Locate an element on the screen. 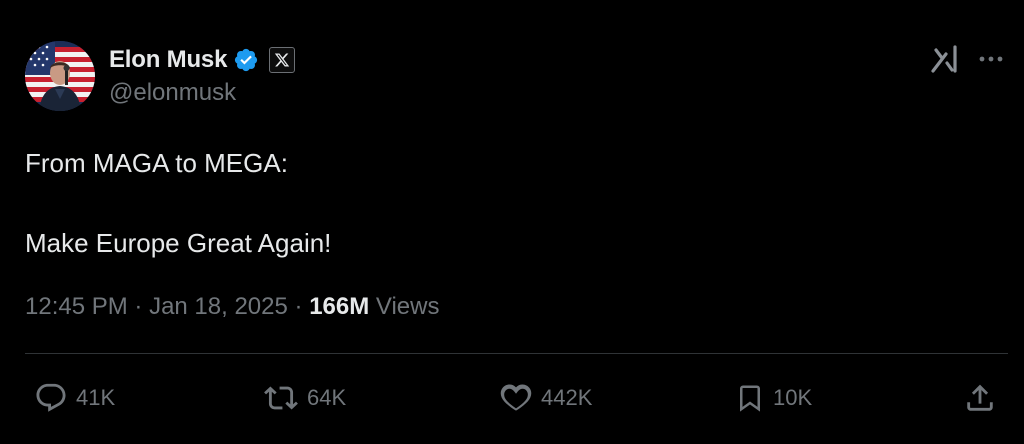  heart-icon is located at coordinates (516, 398).